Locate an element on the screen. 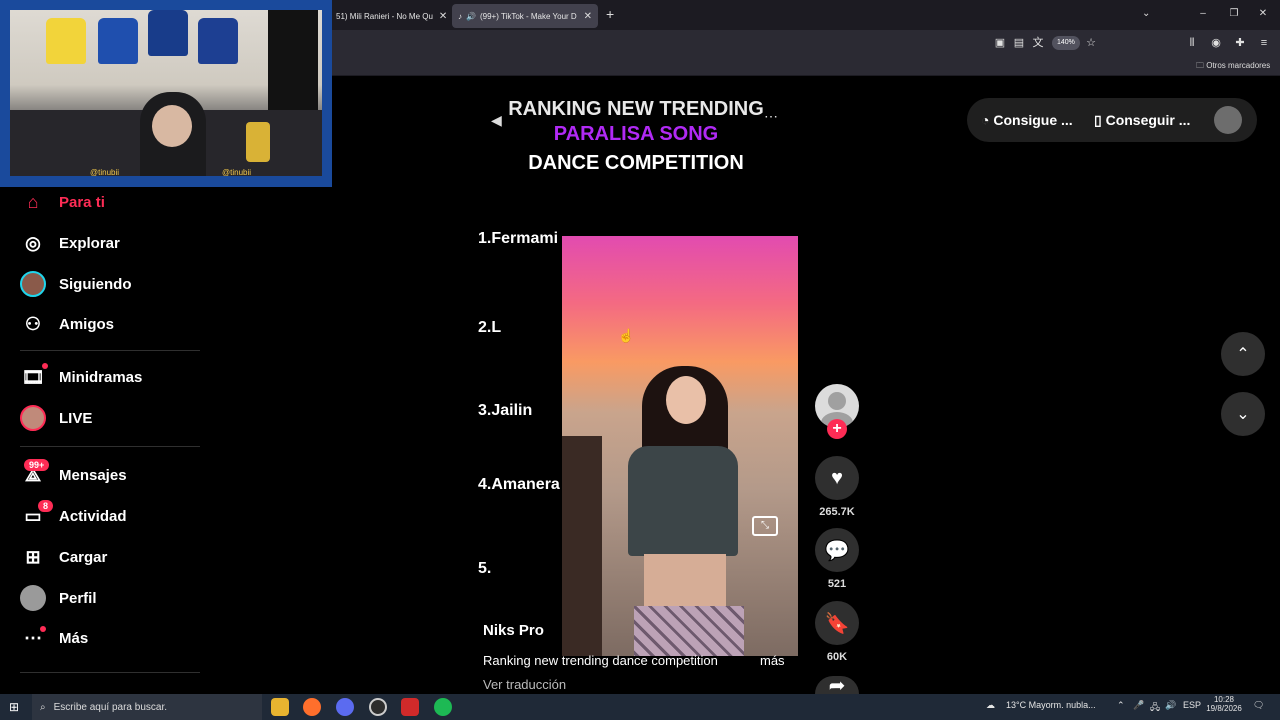  bookmark-icon: 🔖 is located at coordinates (837, 623).